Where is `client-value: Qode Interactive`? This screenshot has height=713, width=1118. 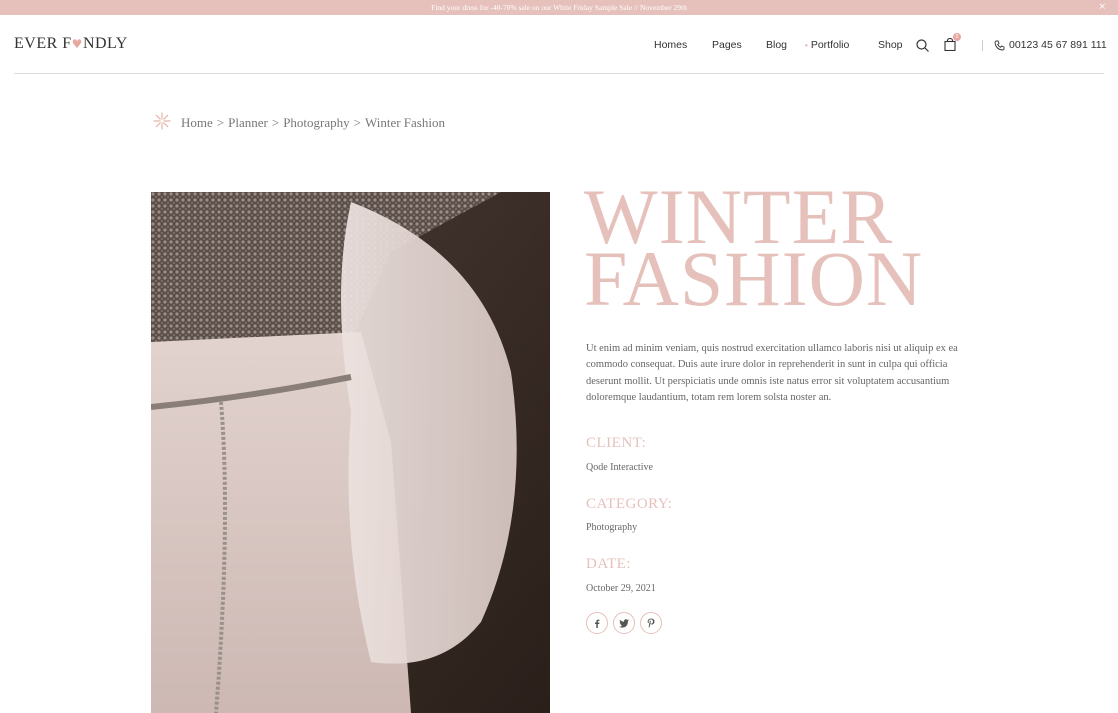
client-value: Qode Interactive is located at coordinates (619, 467).